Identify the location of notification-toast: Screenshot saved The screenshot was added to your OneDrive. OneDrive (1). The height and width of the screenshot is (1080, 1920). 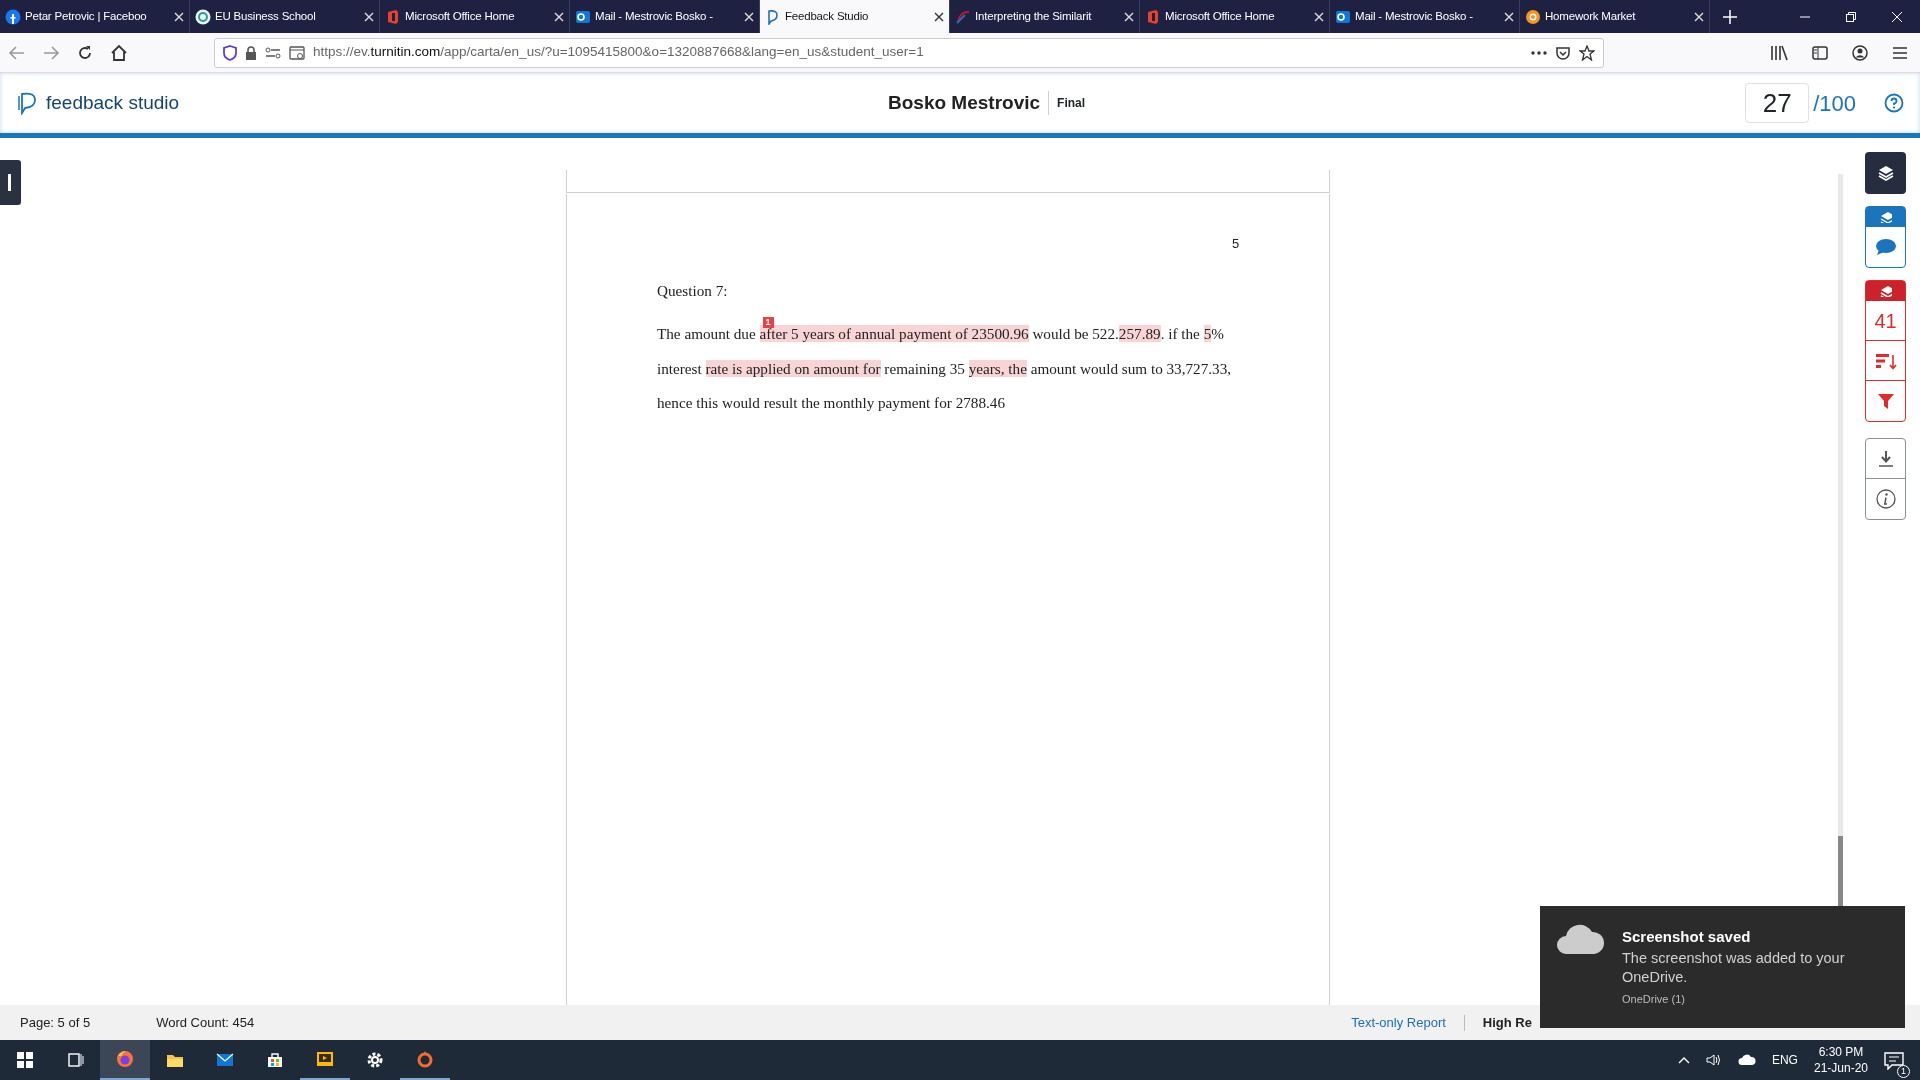
(1722, 967).